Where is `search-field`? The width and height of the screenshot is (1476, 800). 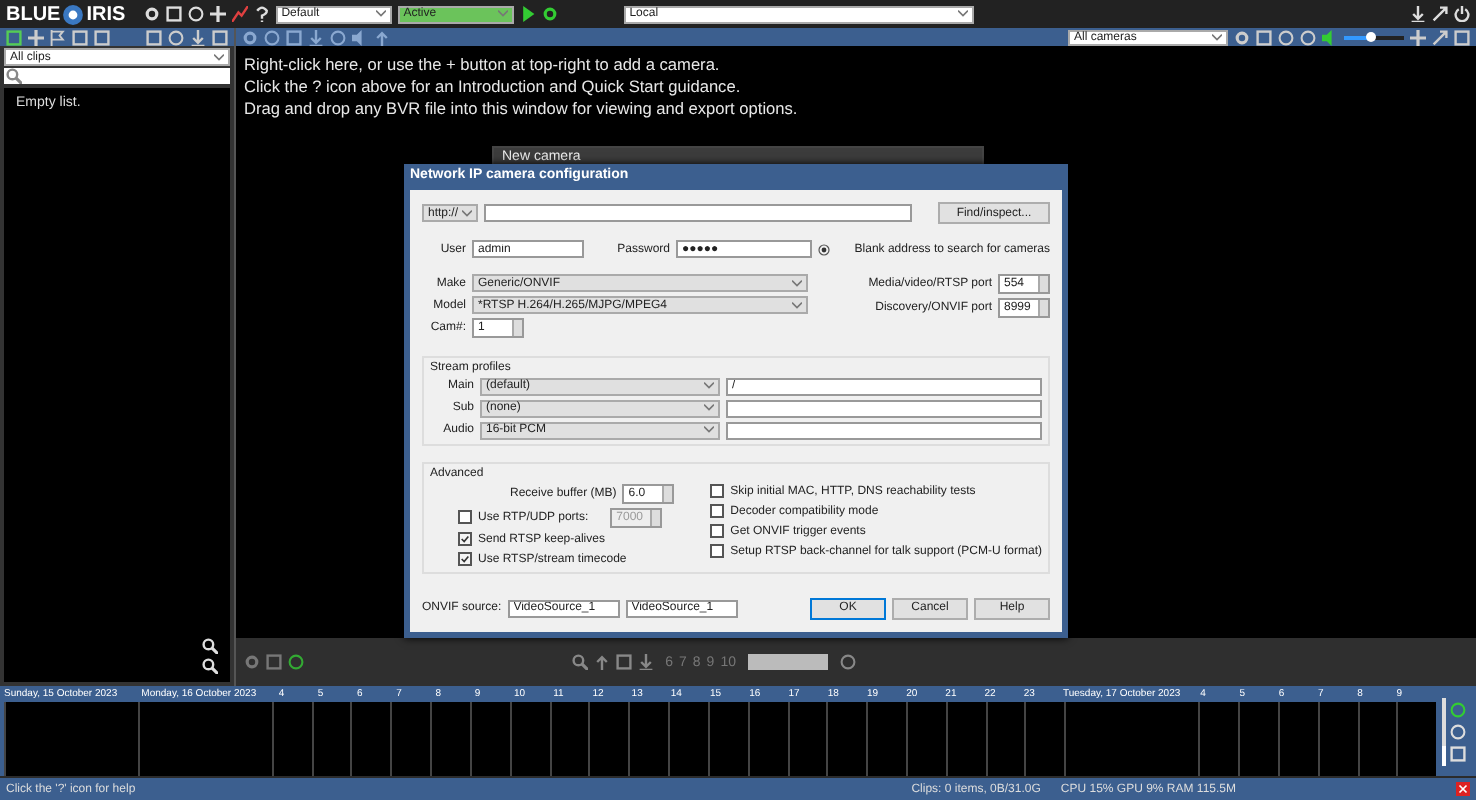
search-field is located at coordinates (117, 76).